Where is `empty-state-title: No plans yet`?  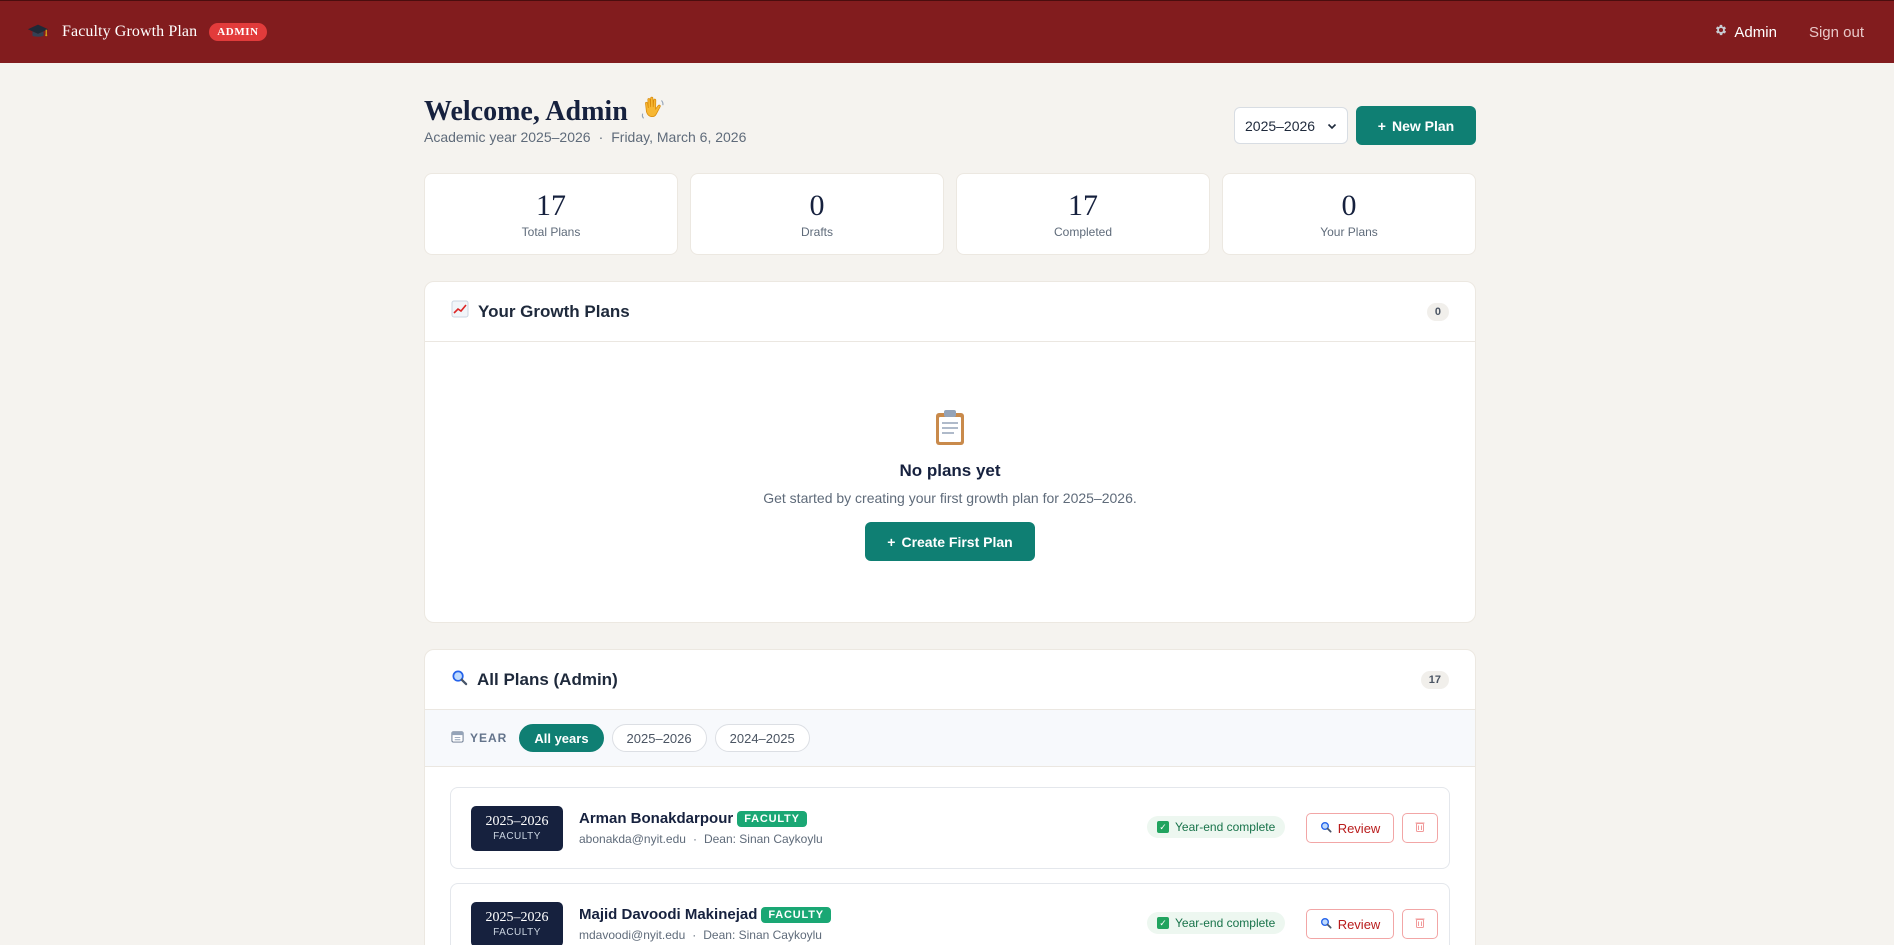
empty-state-title: No plans yet is located at coordinates (950, 470).